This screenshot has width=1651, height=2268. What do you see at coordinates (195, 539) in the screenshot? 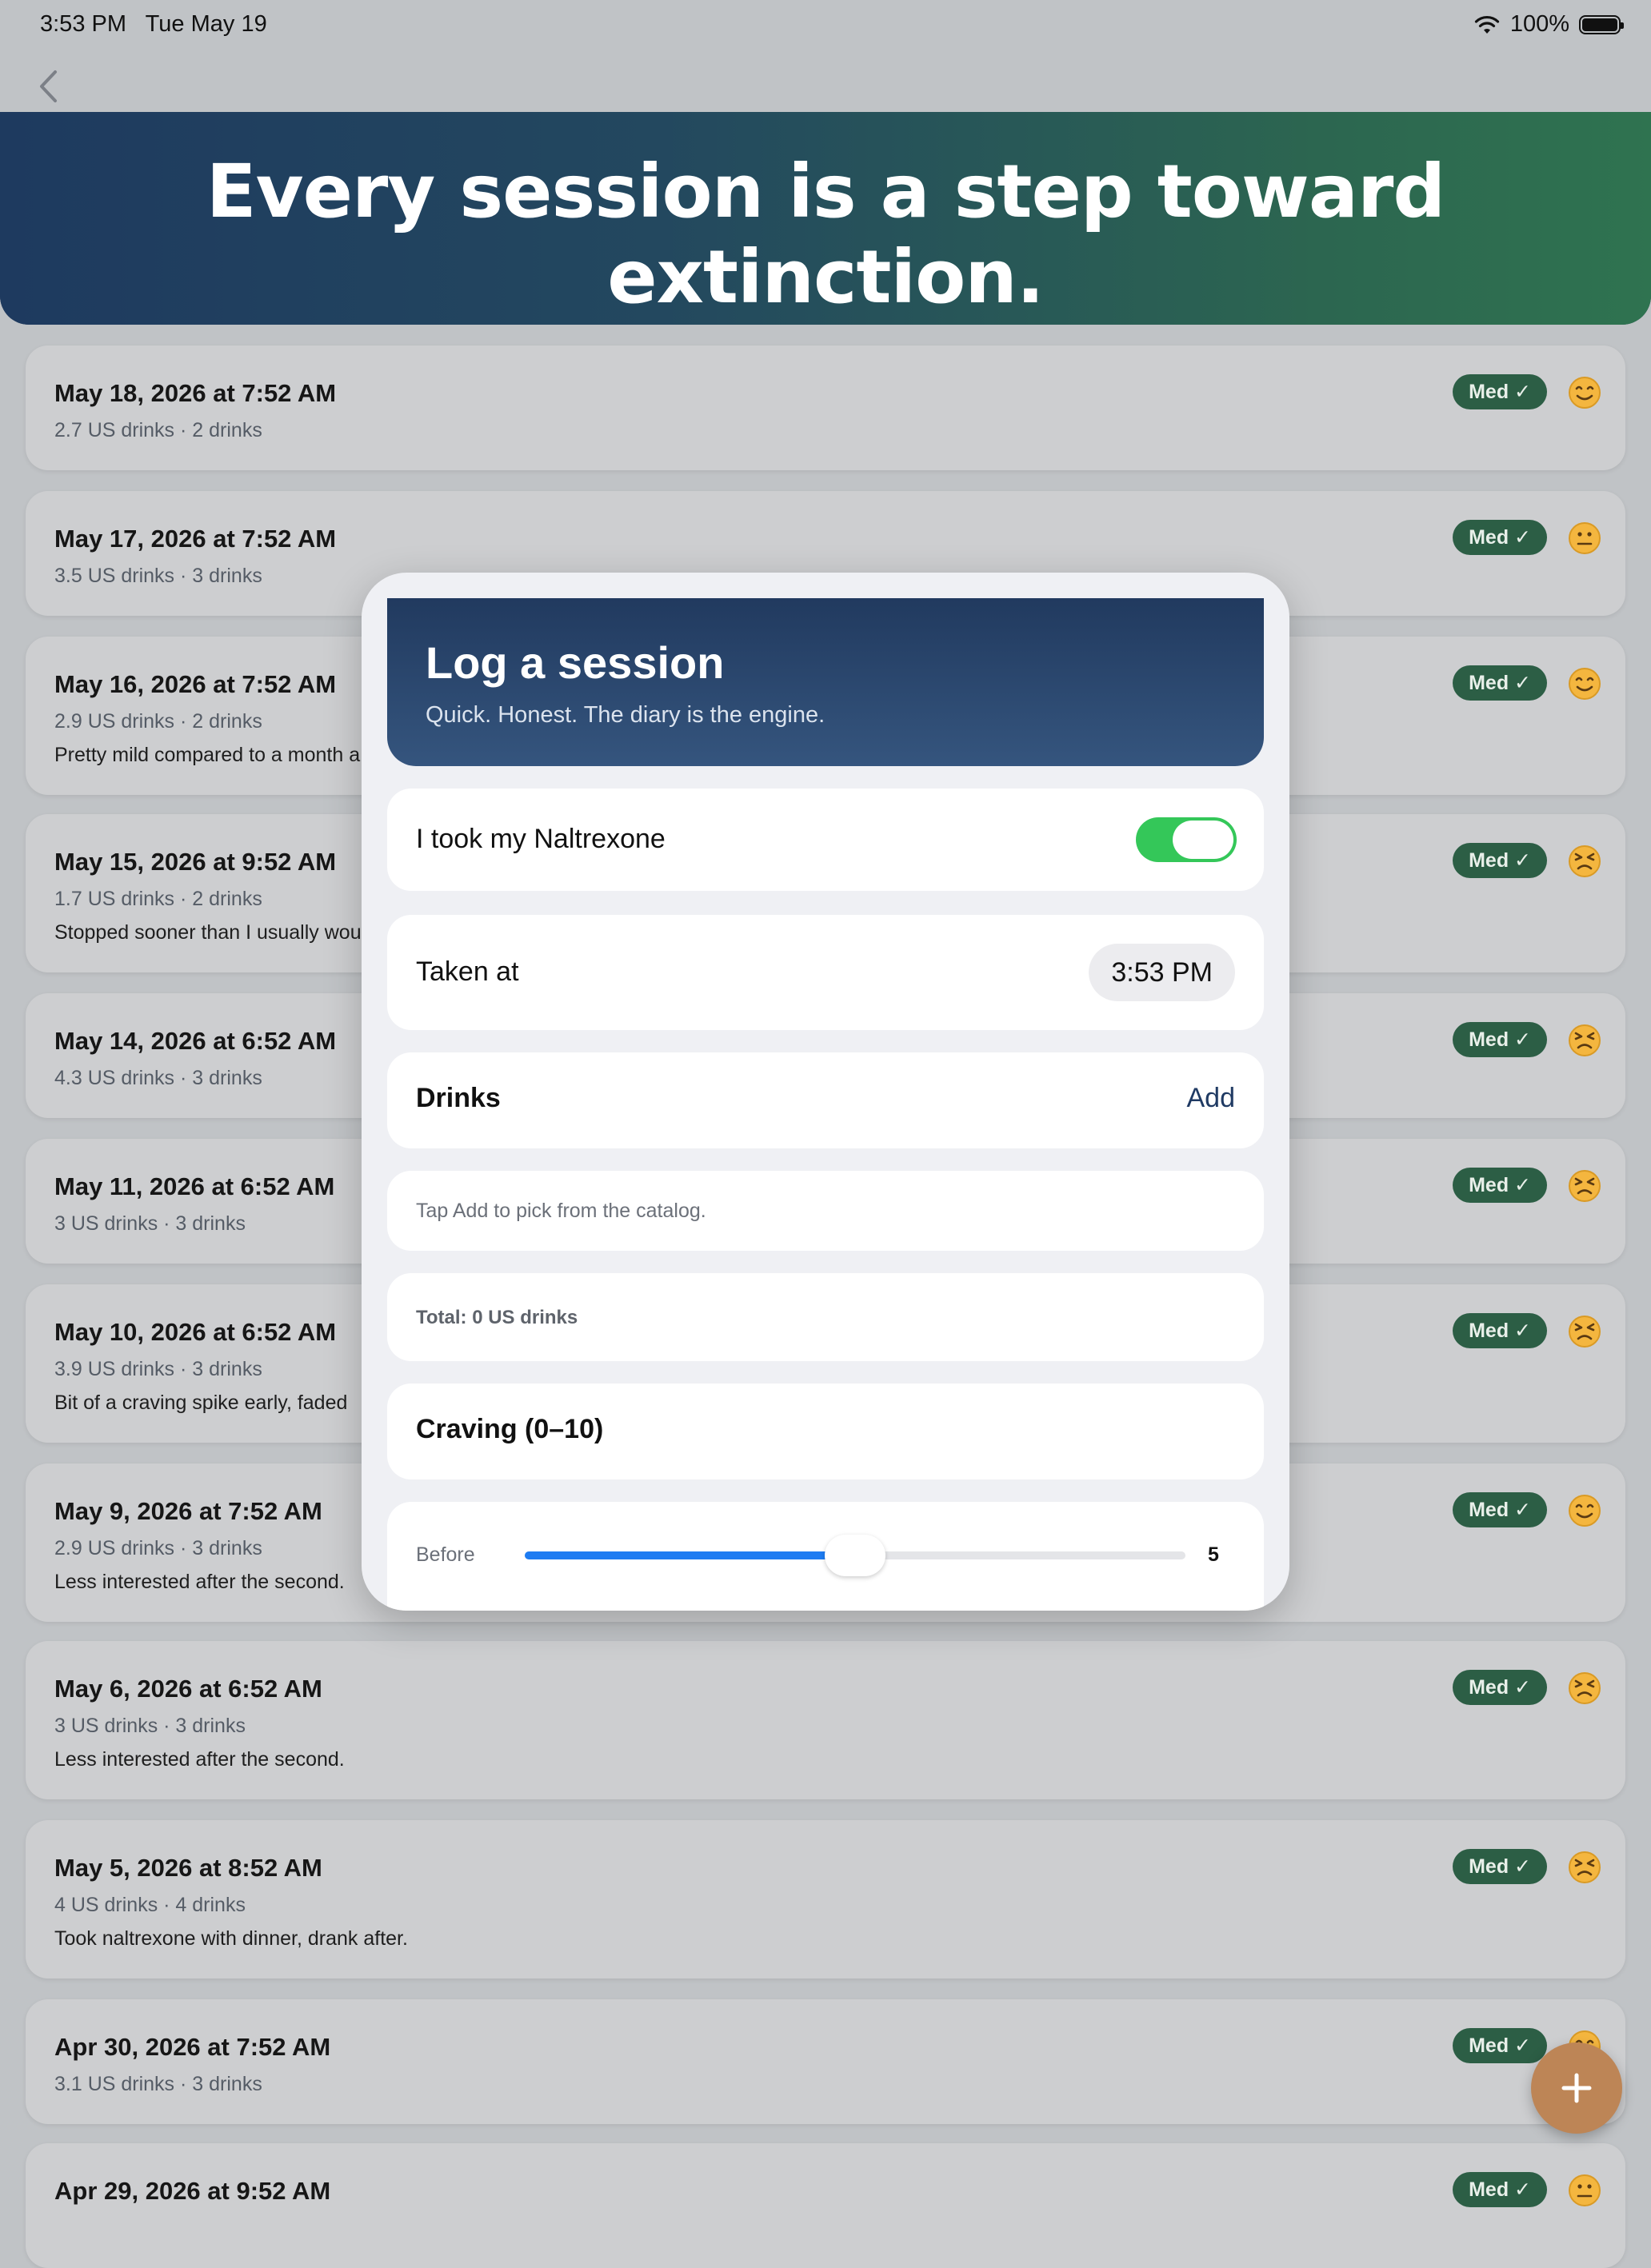
I see `session-date: May 17, 2026 at 7:52 AM` at bounding box center [195, 539].